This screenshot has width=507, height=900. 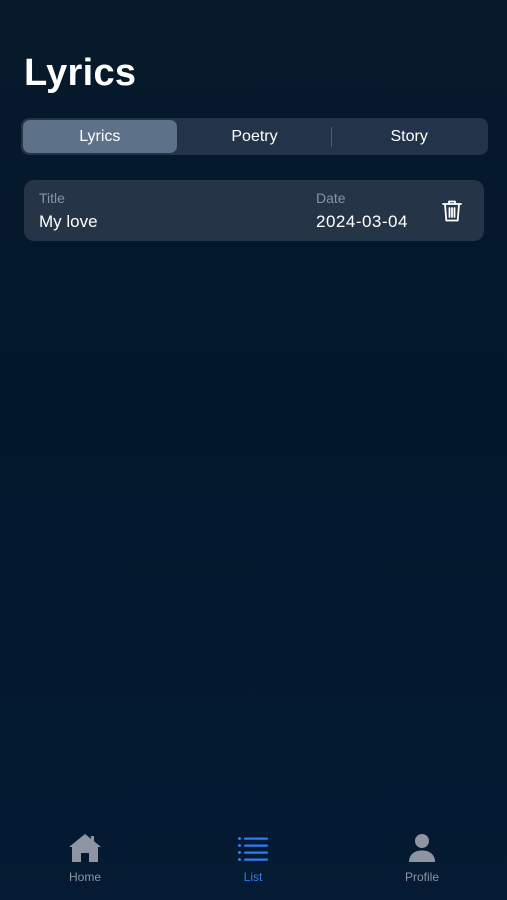 What do you see at coordinates (362, 221) in the screenshot?
I see `entry-date: 2024-03-04` at bounding box center [362, 221].